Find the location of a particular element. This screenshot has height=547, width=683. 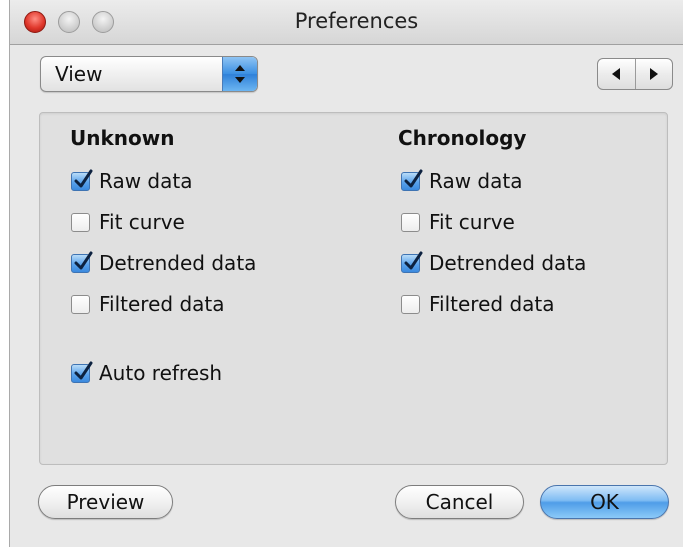

unknown-detrended-data-checkbox: Detrended data is located at coordinates (163, 263).